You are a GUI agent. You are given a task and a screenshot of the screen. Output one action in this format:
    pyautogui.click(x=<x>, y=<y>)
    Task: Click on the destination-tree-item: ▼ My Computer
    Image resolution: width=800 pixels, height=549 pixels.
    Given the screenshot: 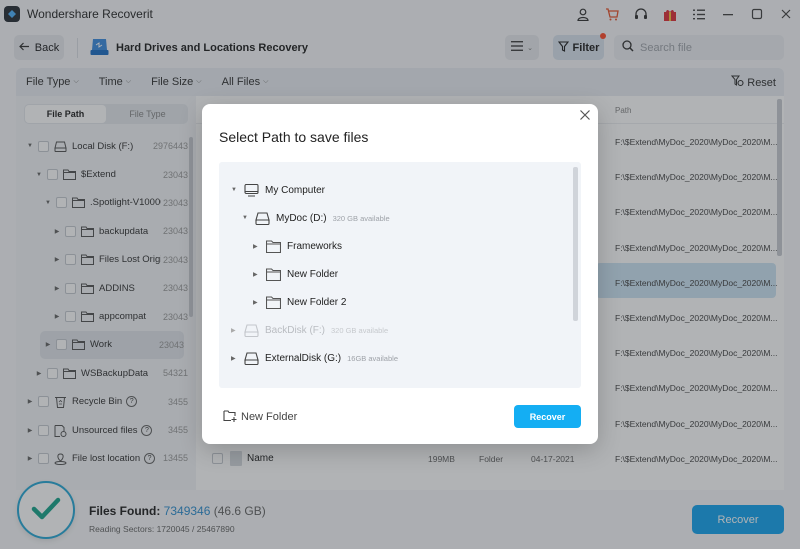 What is the action you would take?
    pyautogui.click(x=278, y=190)
    